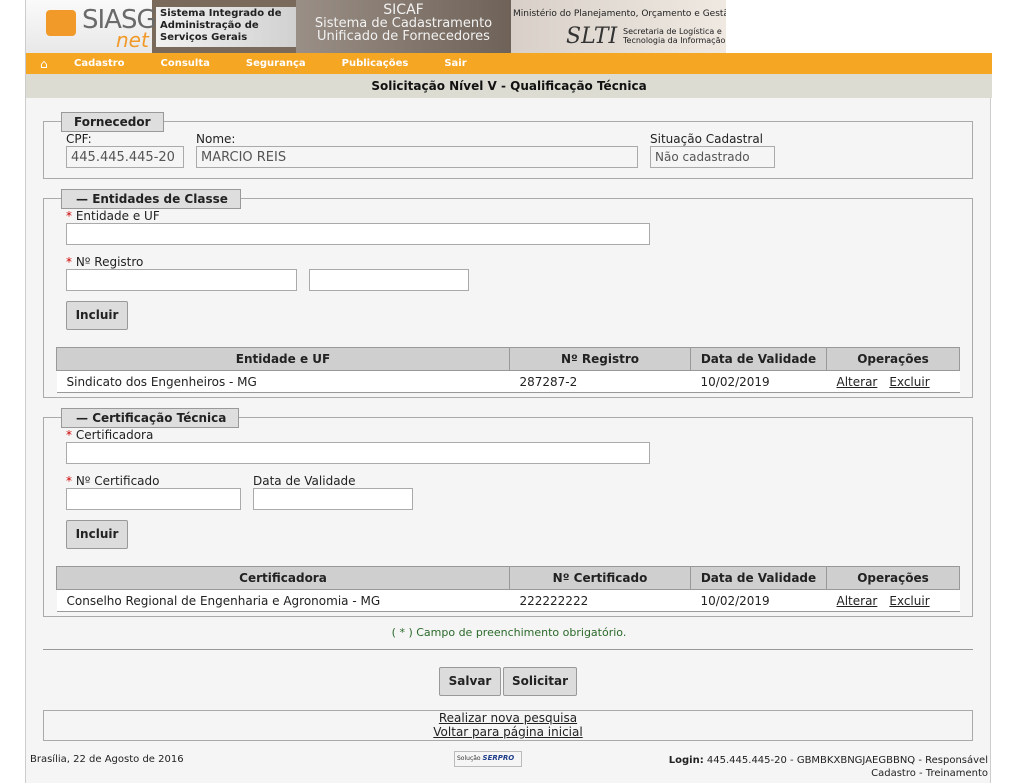 The height and width of the screenshot is (783, 1016). Describe the element at coordinates (508, 649) in the screenshot. I see `divider` at that location.